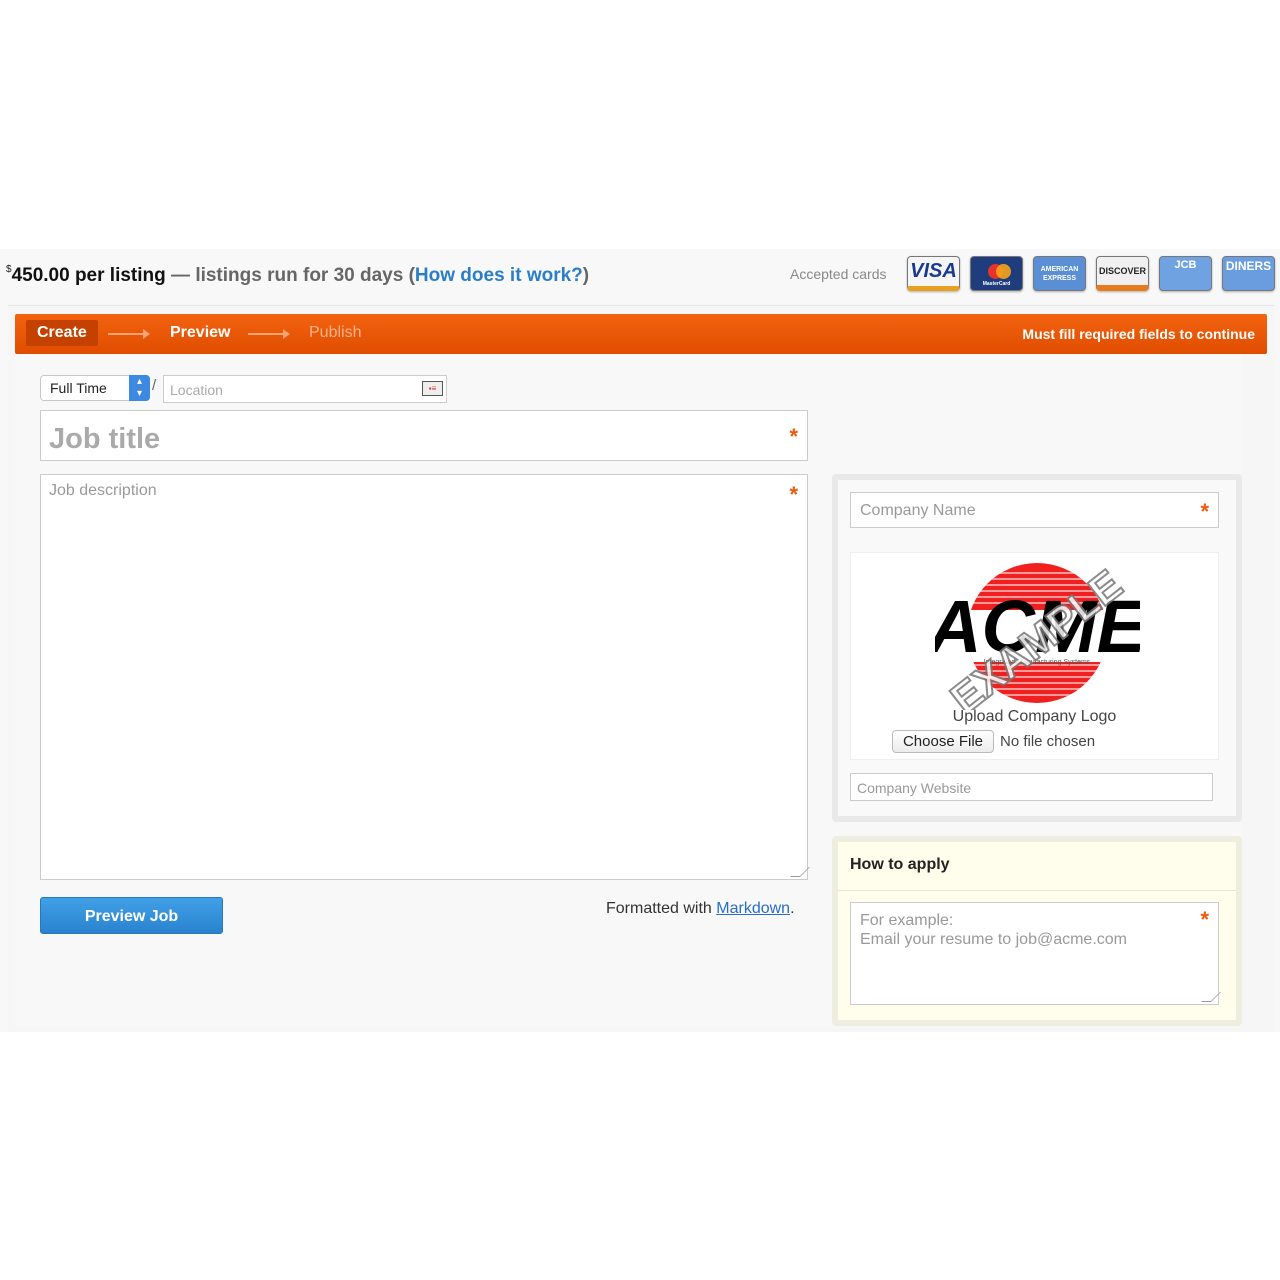 The width and height of the screenshot is (1280, 1280). What do you see at coordinates (1248, 273) in the screenshot?
I see `diners-card-icon: DINERS` at bounding box center [1248, 273].